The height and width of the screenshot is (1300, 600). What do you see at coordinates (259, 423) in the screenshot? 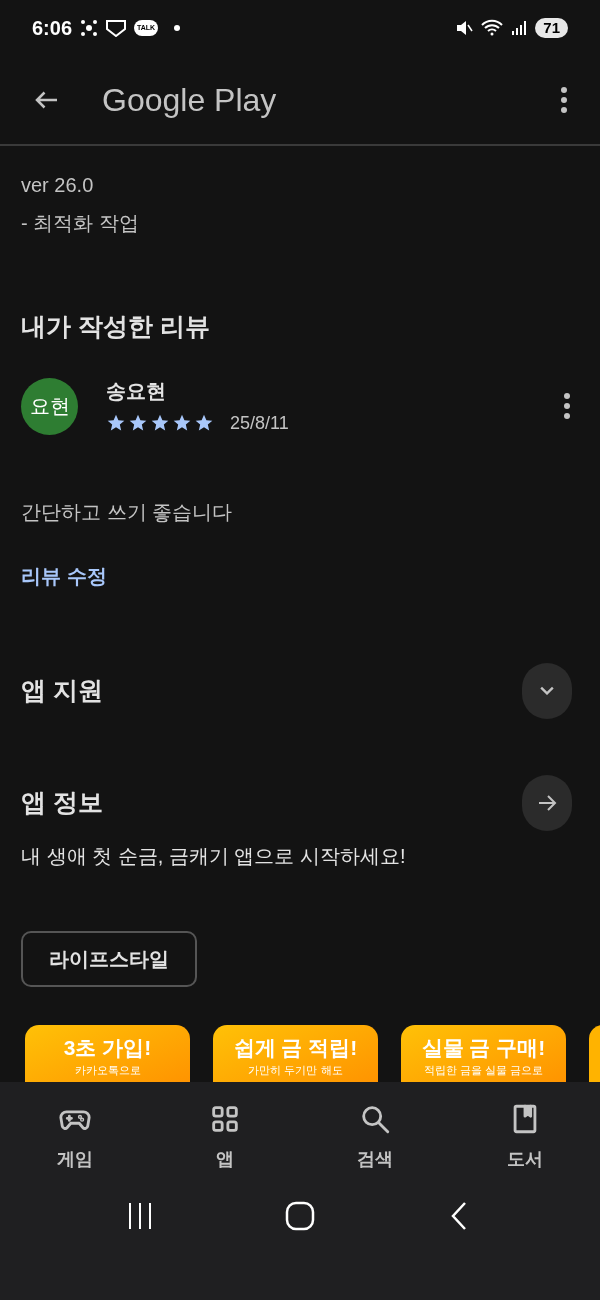
I see `review-date: 25/8/11` at bounding box center [259, 423].